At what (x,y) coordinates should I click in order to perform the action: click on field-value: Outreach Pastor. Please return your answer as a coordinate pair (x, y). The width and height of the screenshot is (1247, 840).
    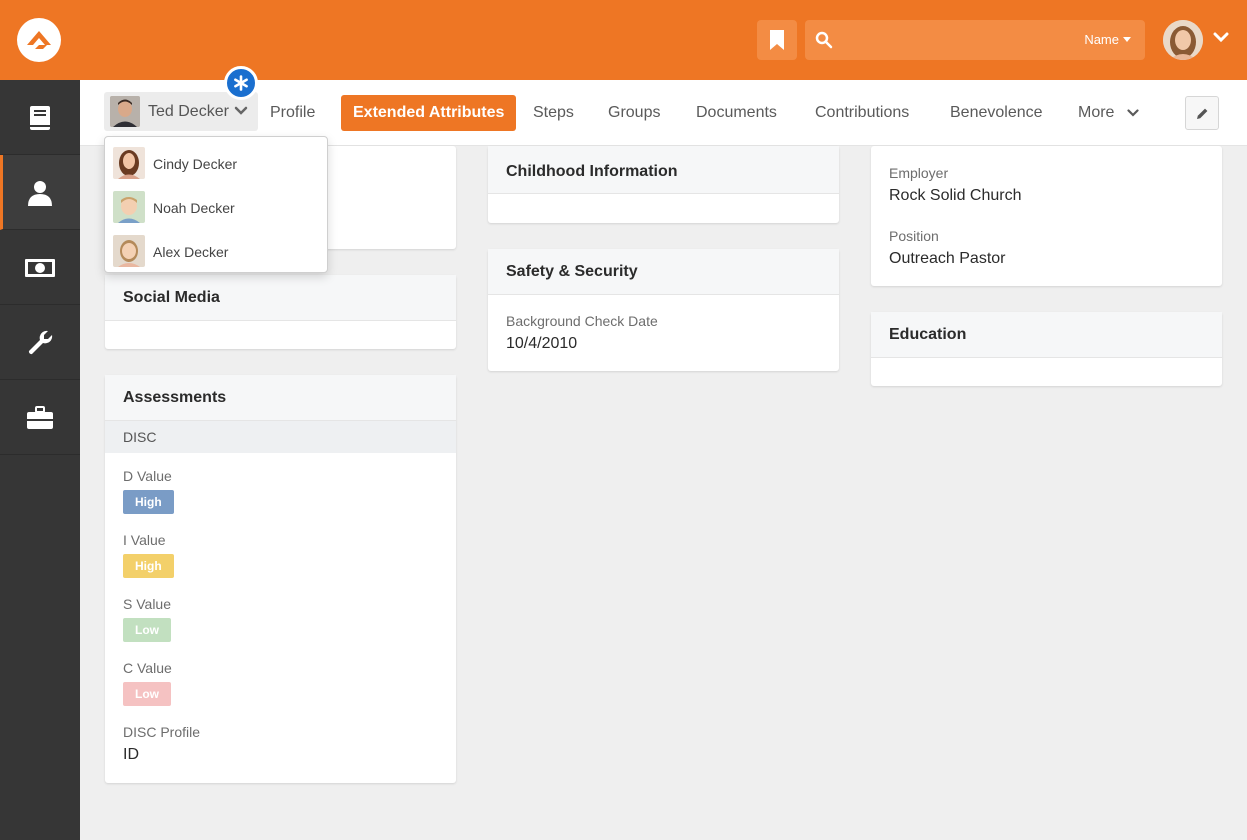
    Looking at the image, I should click on (947, 258).